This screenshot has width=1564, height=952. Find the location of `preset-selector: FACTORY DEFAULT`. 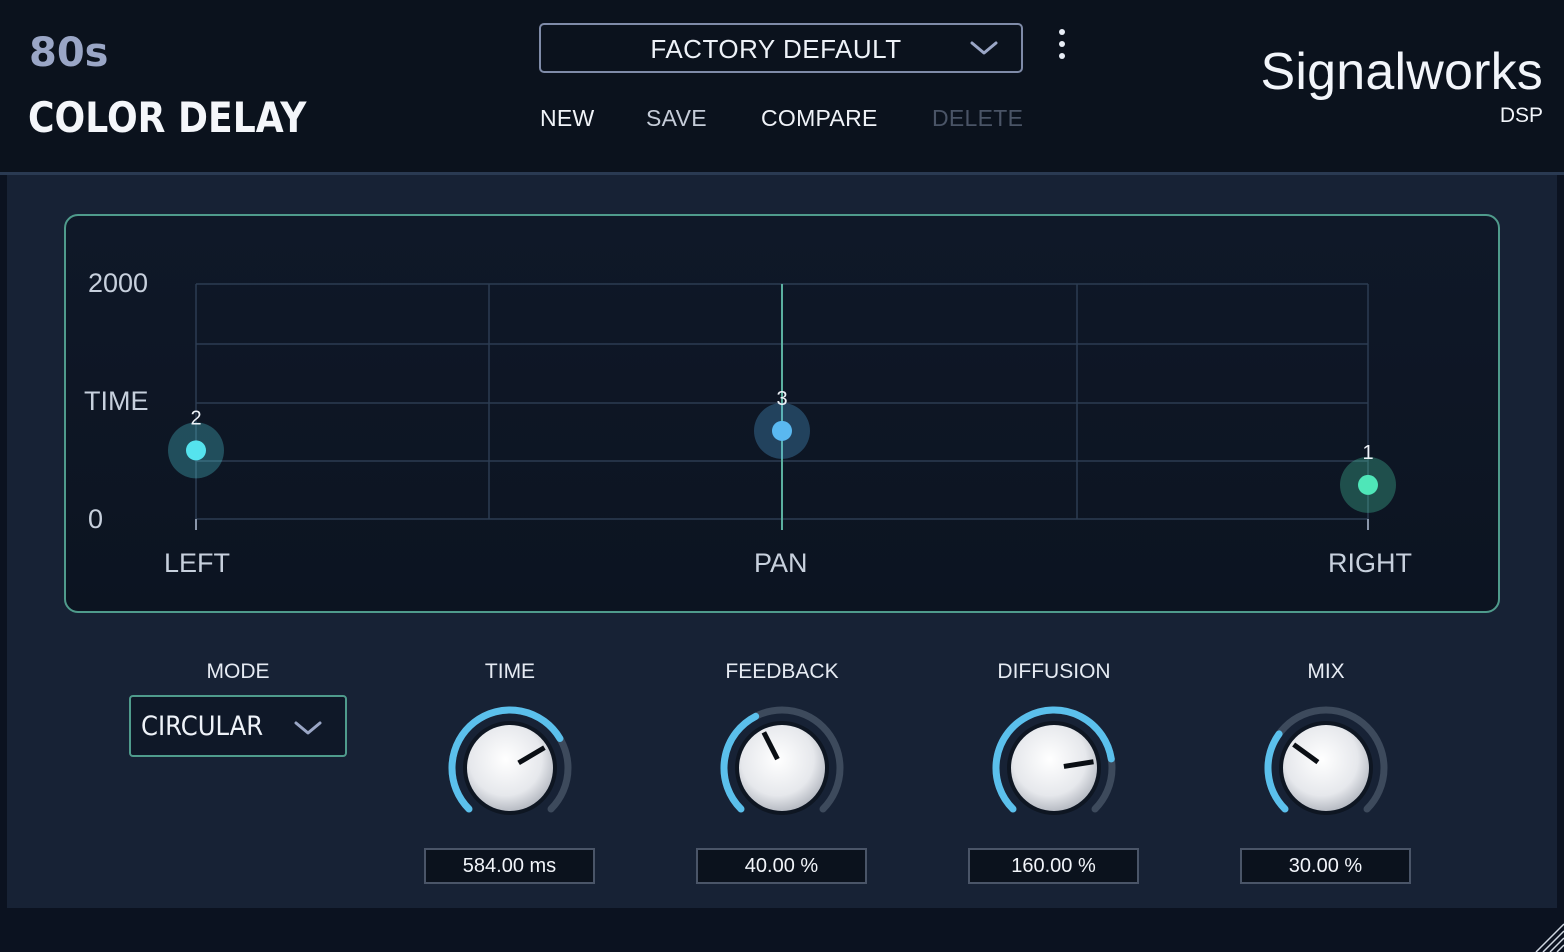

preset-selector: FACTORY DEFAULT is located at coordinates (781, 48).